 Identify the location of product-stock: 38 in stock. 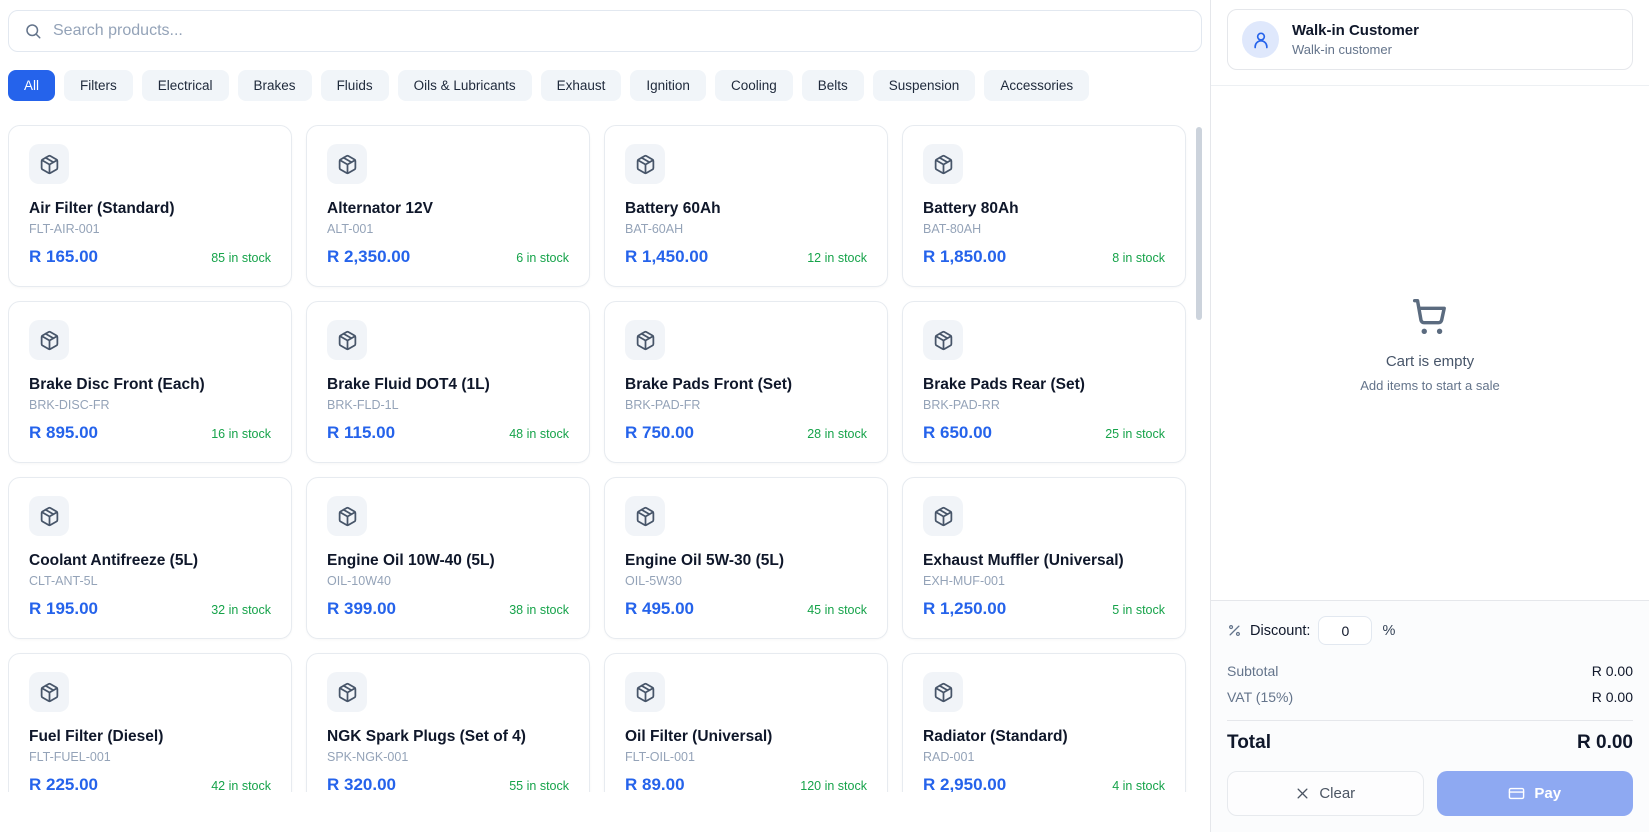
(539, 610).